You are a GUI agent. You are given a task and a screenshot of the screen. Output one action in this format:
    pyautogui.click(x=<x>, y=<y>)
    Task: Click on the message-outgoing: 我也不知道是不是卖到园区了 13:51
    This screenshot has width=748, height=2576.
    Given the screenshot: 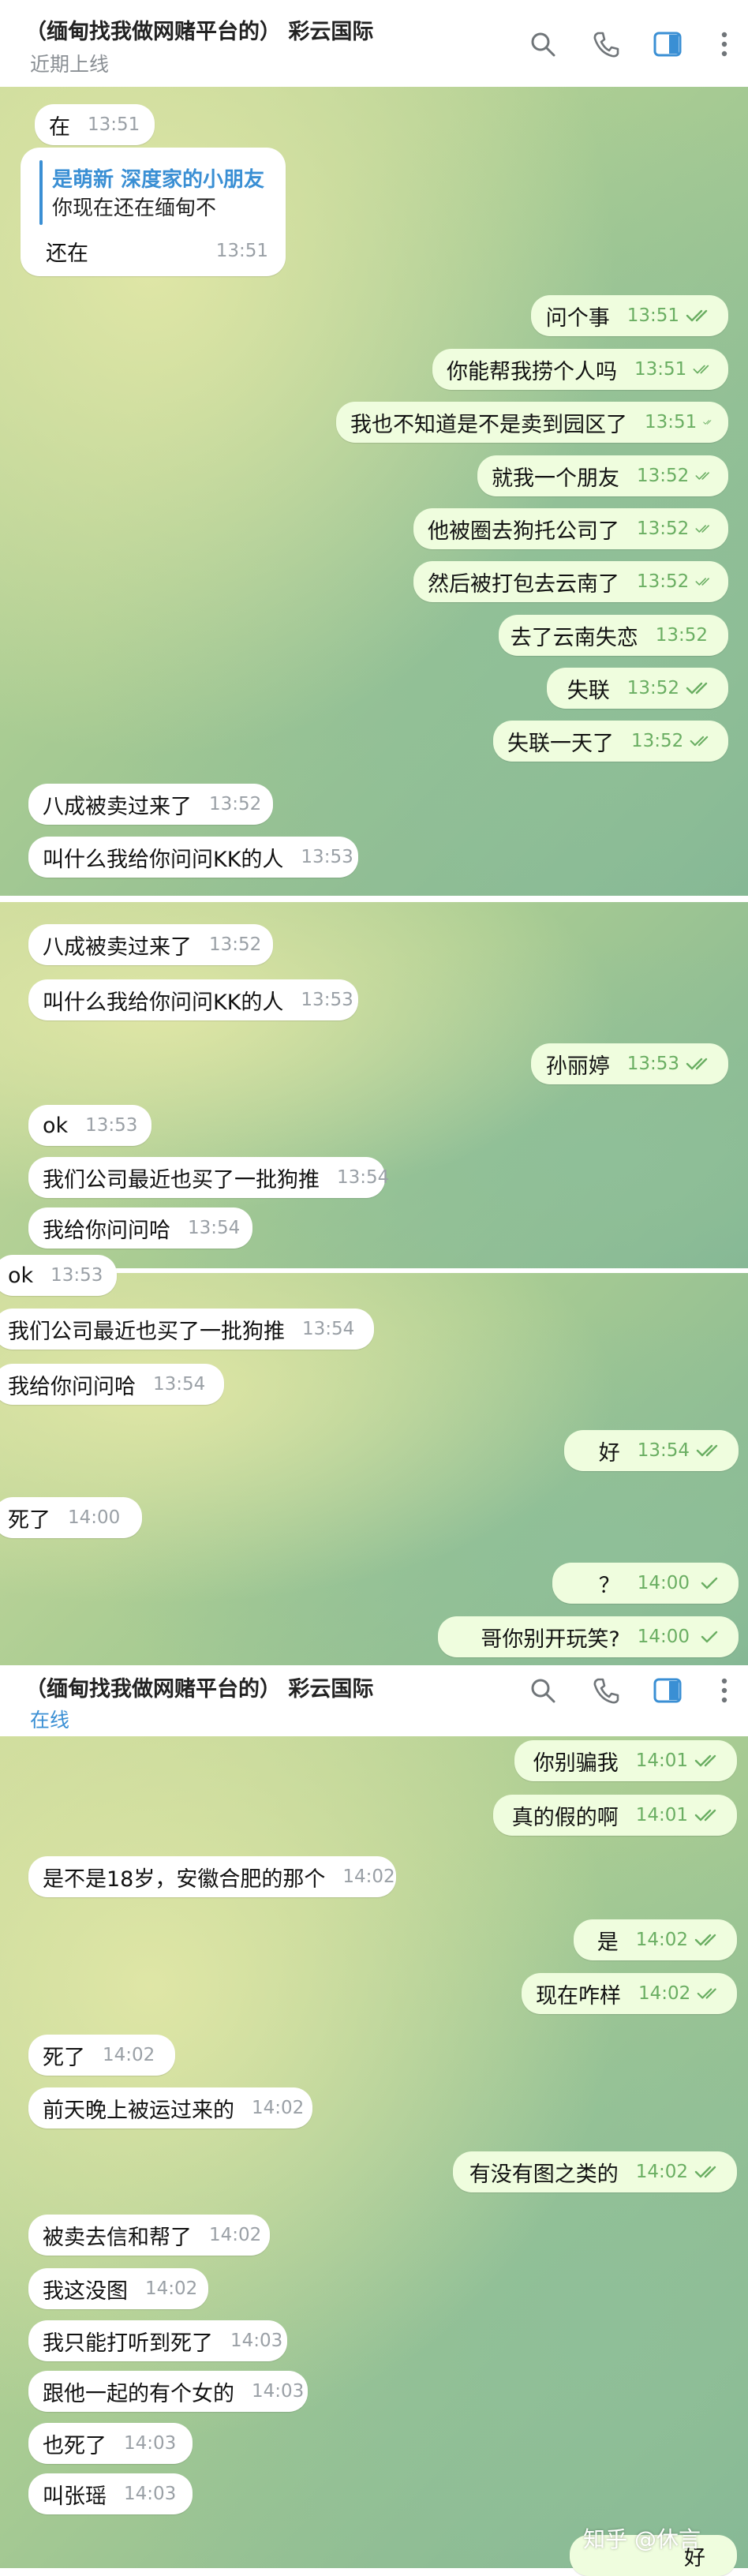 What is the action you would take?
    pyautogui.click(x=532, y=422)
    